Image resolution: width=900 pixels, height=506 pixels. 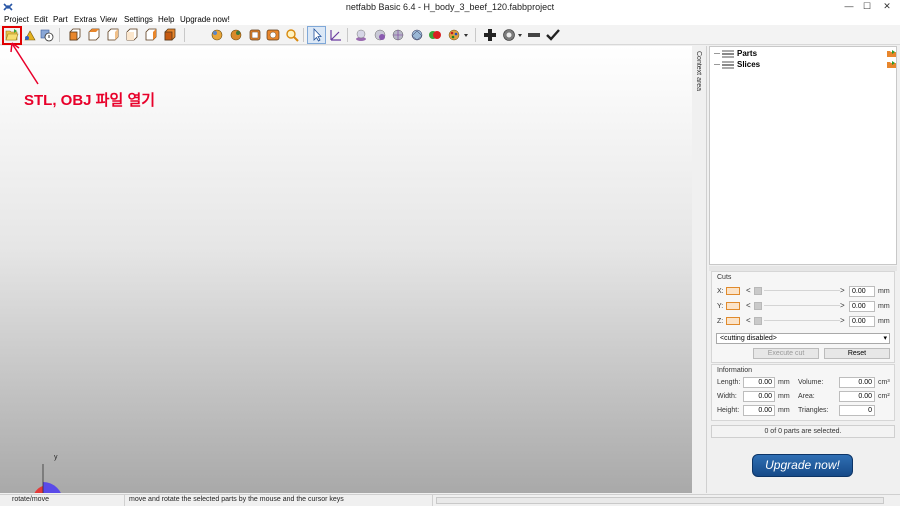 What do you see at coordinates (361, 35) in the screenshot?
I see `shading-icon` at bounding box center [361, 35].